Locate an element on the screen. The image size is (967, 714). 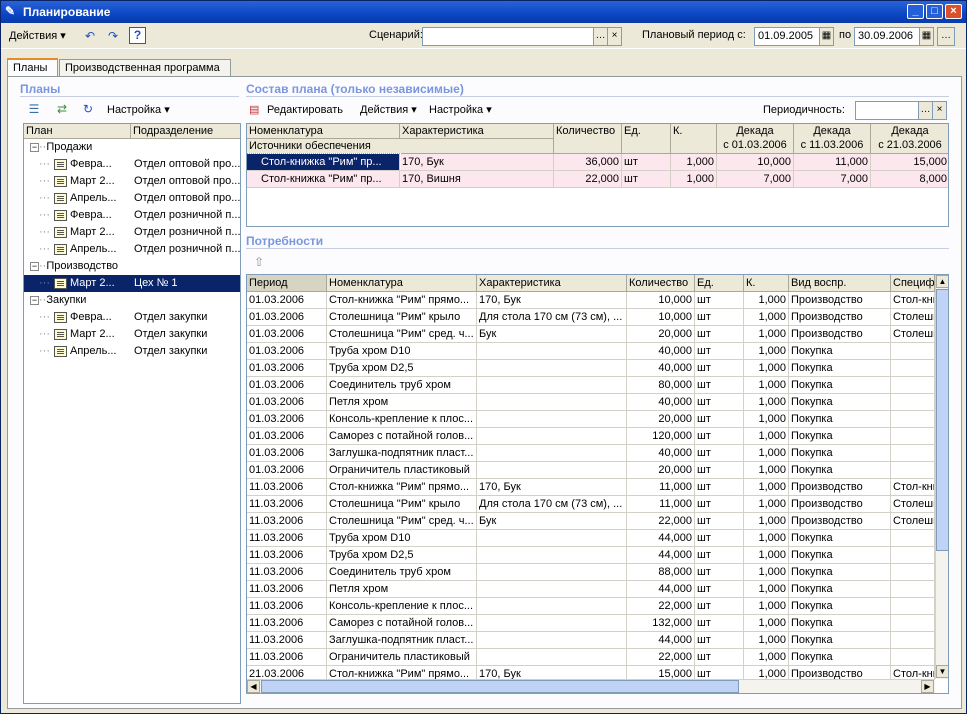
tree-group: − ··Производство is located at coordinates (132, 266).